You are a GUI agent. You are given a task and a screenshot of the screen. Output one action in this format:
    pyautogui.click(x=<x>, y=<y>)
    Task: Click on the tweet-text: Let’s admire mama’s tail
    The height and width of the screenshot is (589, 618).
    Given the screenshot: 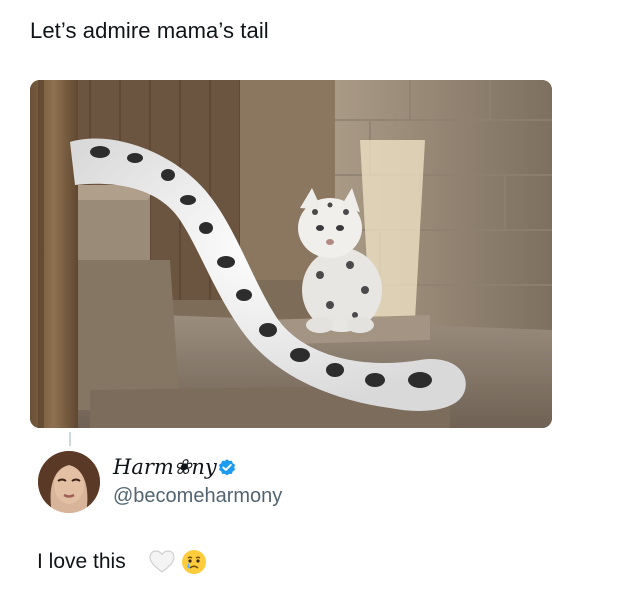 What is the action you would take?
    pyautogui.click(x=149, y=30)
    